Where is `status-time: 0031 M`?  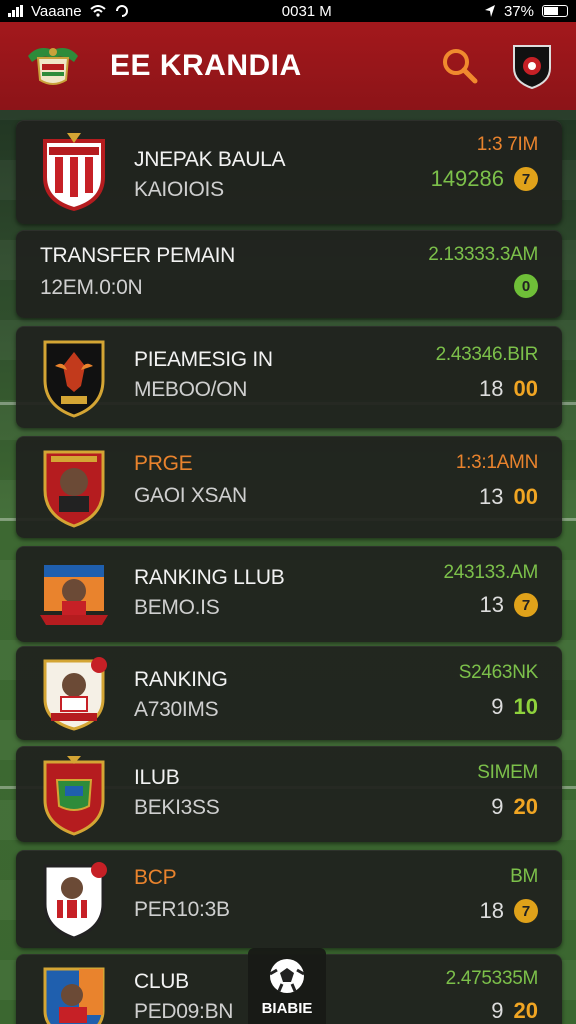 status-time: 0031 M is located at coordinates (306, 11).